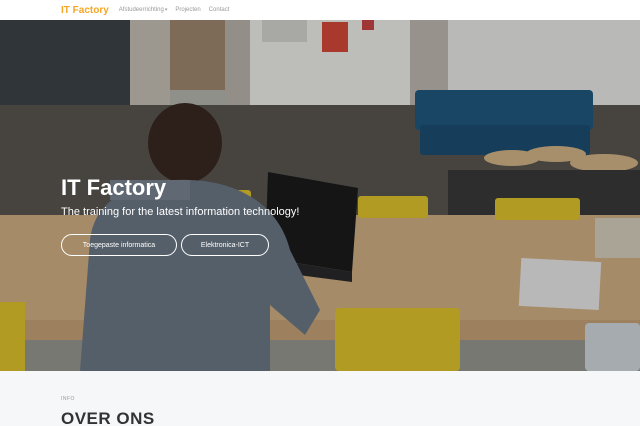 Image resolution: width=640 pixels, height=426 pixels. I want to click on chevron-down-icon: ▾, so click(166, 10).